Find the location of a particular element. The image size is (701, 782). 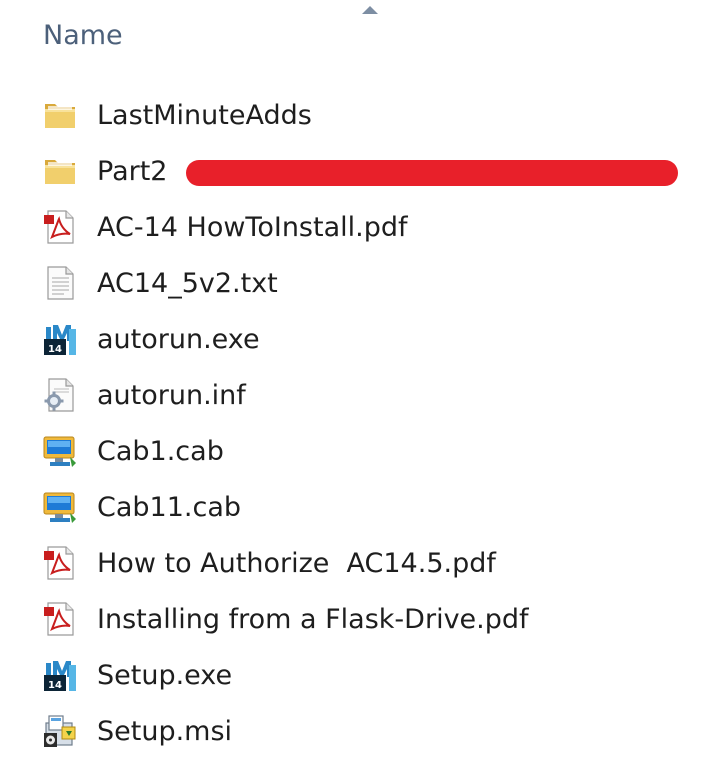

file-name: autorun.exe is located at coordinates (178, 339).